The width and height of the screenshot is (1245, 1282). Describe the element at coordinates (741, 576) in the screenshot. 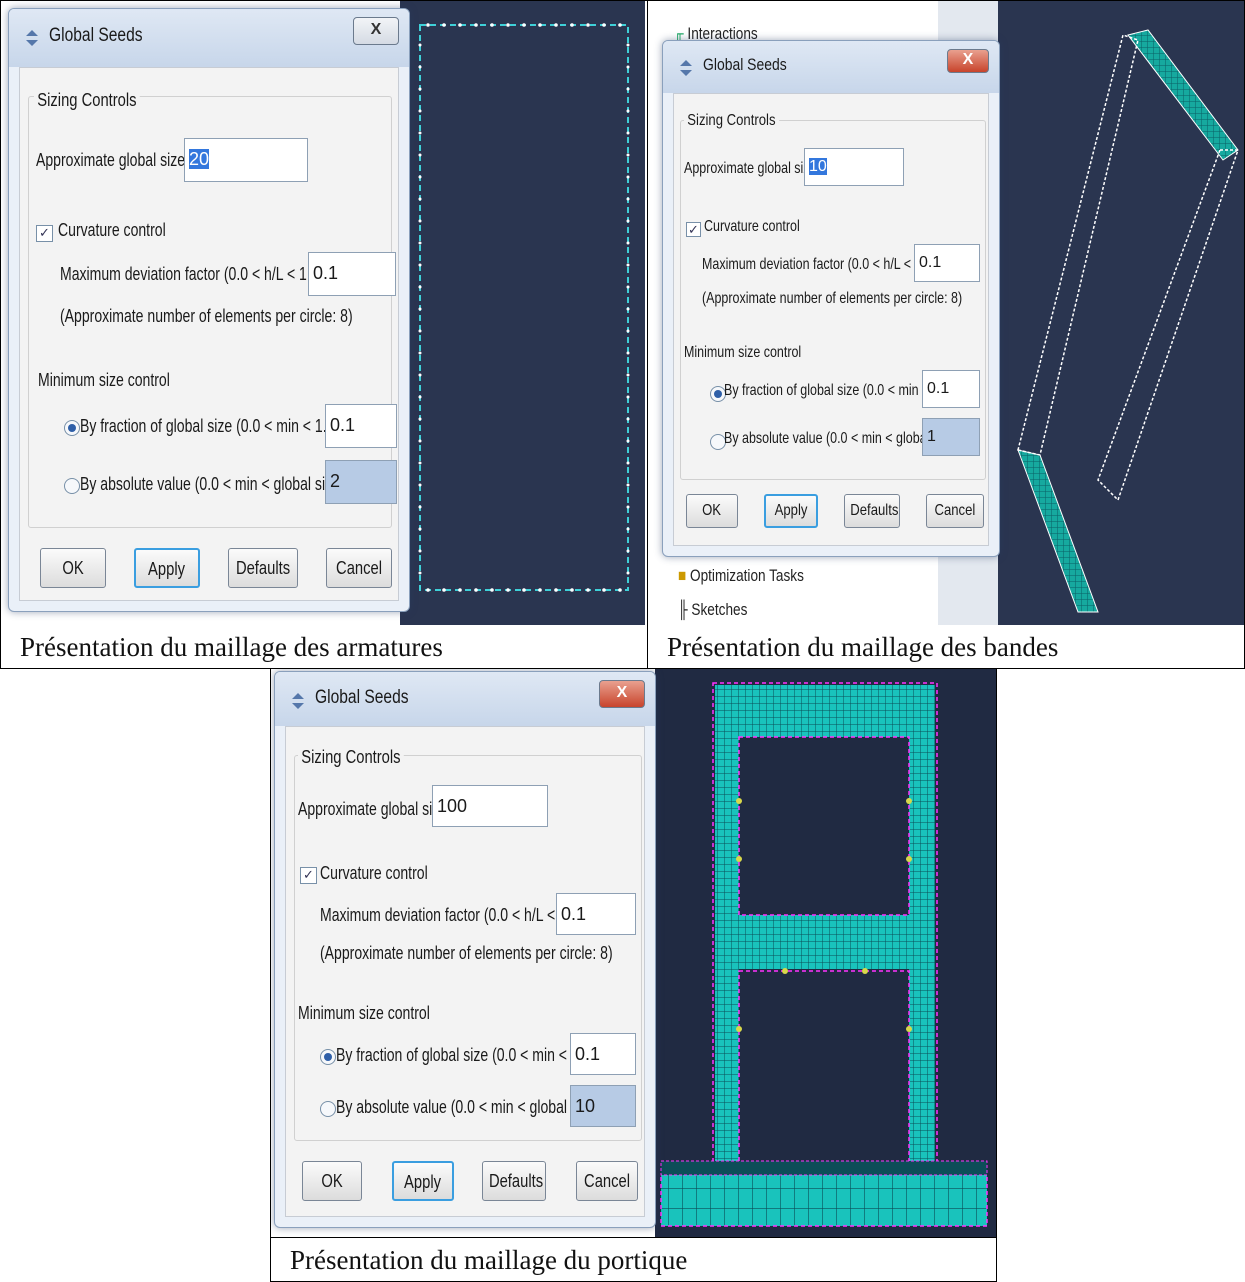

I see `tree-item-optimization: ■ Optimization Tasks` at that location.